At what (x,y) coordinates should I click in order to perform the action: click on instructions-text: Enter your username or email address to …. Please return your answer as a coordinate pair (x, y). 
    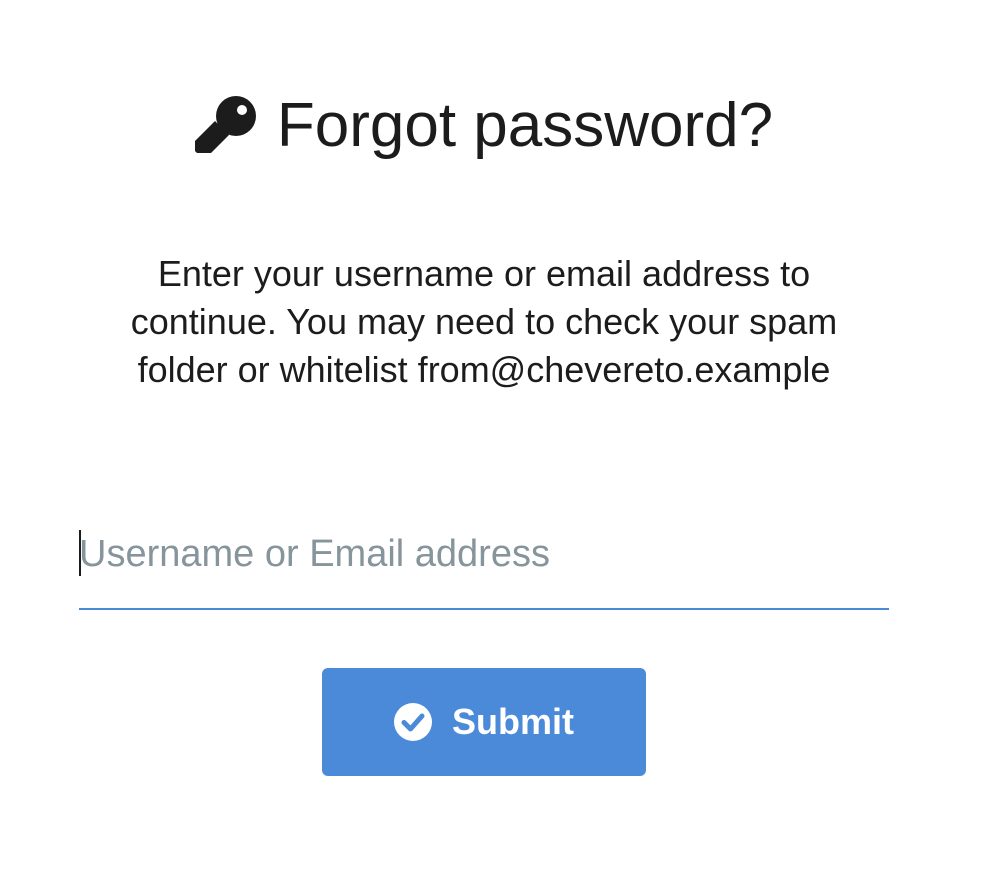
    Looking at the image, I should click on (484, 321).